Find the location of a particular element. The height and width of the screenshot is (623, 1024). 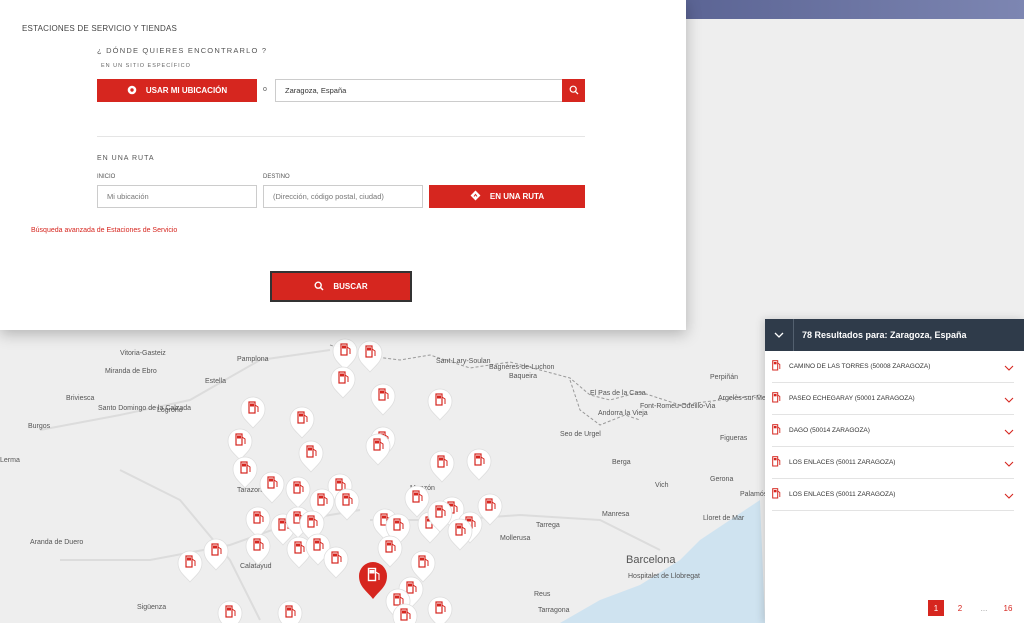

map-place-label: Font-Romeu-Odeillo-Via is located at coordinates (677, 406).